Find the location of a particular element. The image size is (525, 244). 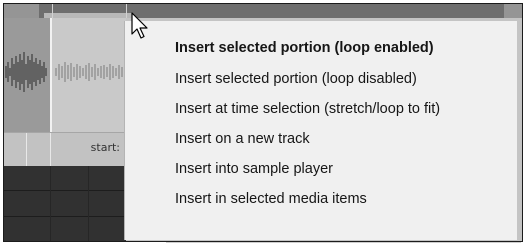

waveform-graphic is located at coordinates (64, 72).